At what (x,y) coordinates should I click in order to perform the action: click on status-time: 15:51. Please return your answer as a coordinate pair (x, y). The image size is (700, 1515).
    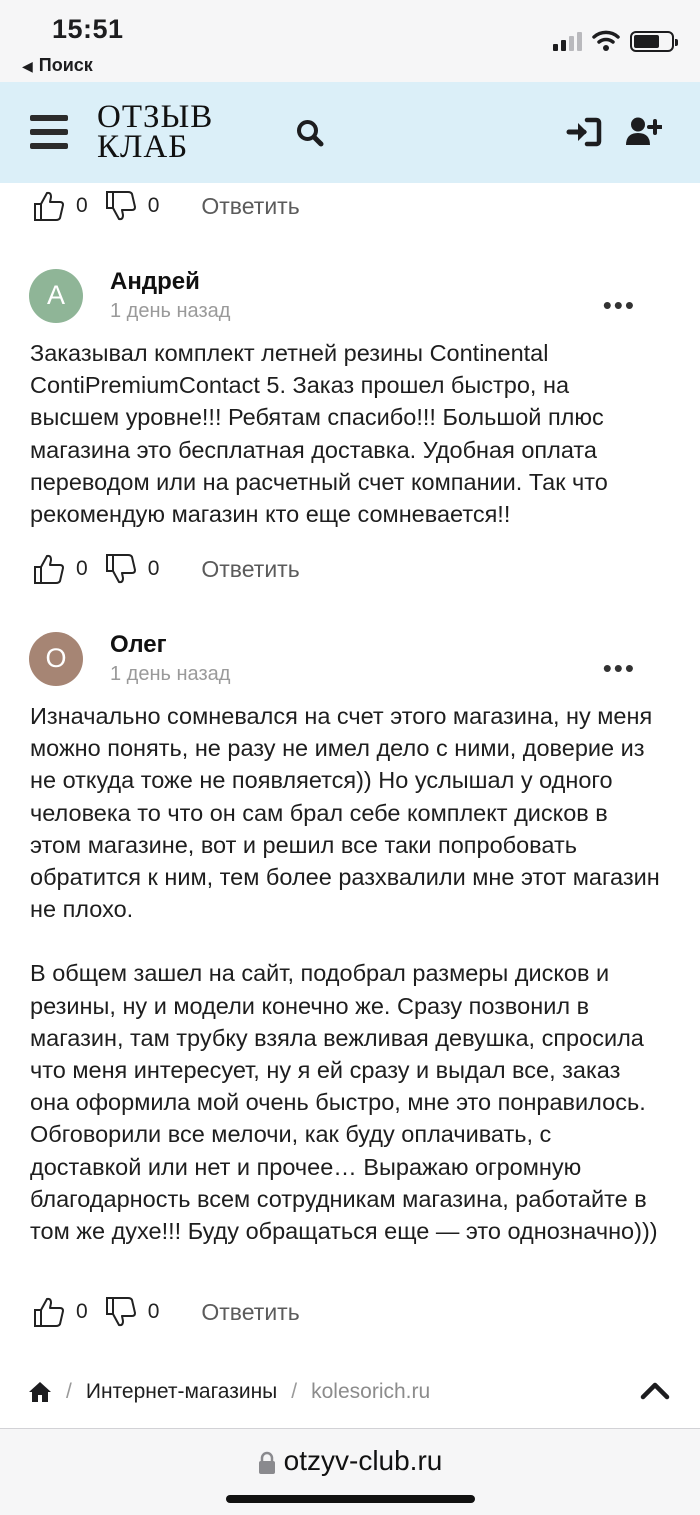
    Looking at the image, I should click on (88, 29).